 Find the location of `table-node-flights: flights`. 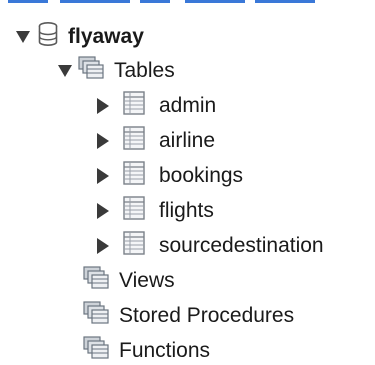

table-node-flights: flights is located at coordinates (155, 210).